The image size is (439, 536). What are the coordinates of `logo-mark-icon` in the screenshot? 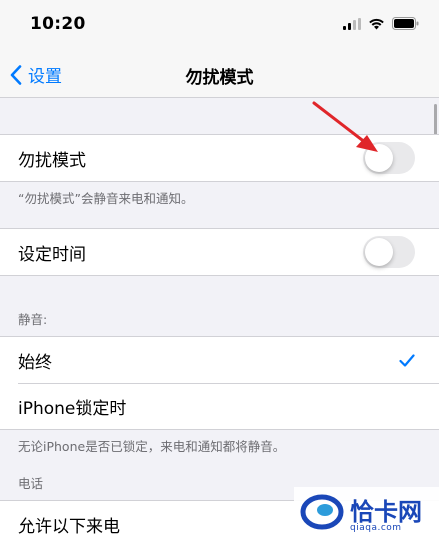 It's located at (322, 511).